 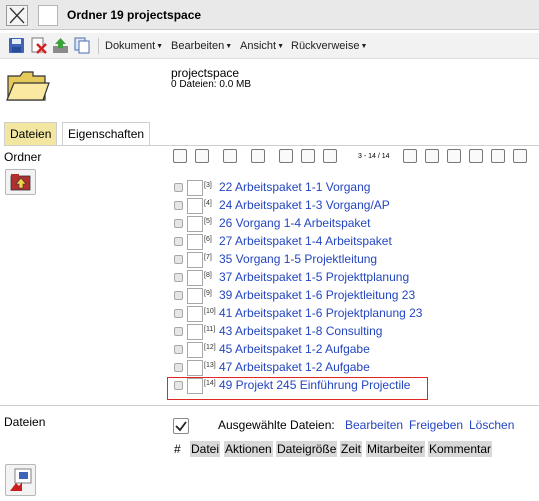 I want to click on print-icon, so click(x=286, y=156).